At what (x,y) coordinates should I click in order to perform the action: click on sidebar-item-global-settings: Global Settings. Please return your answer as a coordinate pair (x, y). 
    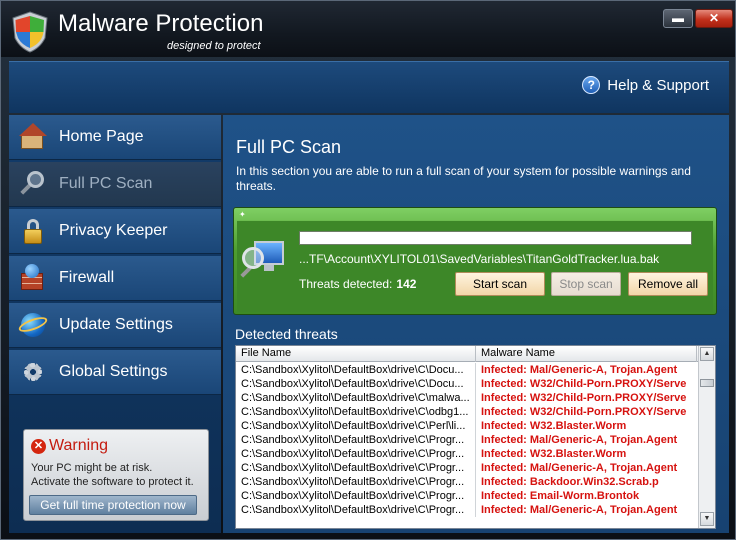
    Looking at the image, I should click on (115, 372).